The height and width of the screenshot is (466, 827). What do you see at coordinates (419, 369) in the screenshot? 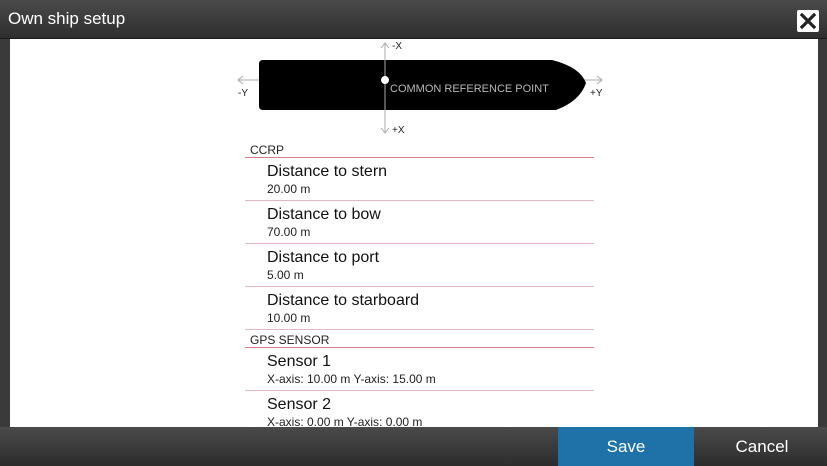
I see `sensor-1-item: Sensor 1 X-axis: 10.00 m Y-axis: 15.00 m` at bounding box center [419, 369].